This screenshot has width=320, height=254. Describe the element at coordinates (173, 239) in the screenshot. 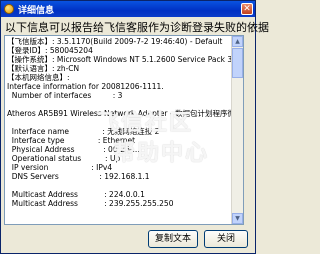

I see `copy-text-button: 复制文本` at that location.